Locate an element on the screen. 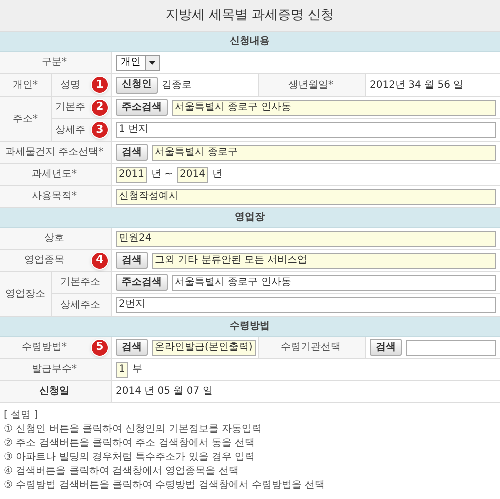 This screenshot has width=500, height=499. note-text: ④ 검색버튼을 클릭하여 검색창에서 영업종목을 선택 is located at coordinates (122, 472).